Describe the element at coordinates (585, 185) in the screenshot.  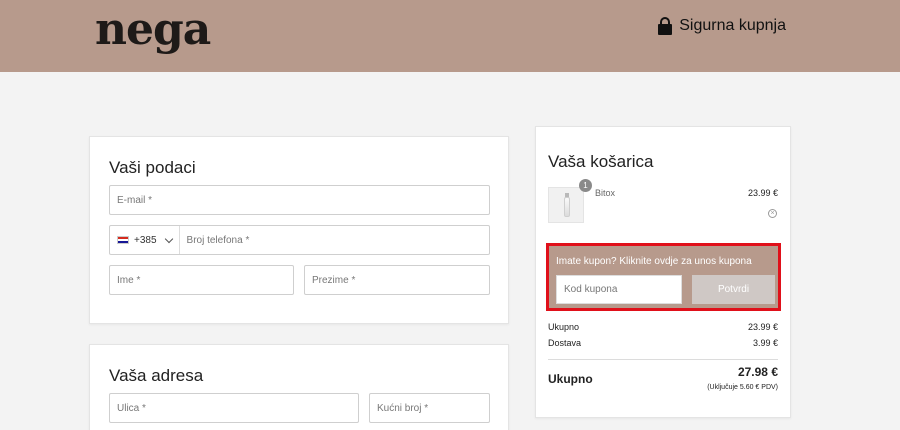
I see `quantity-badge: 1` at that location.